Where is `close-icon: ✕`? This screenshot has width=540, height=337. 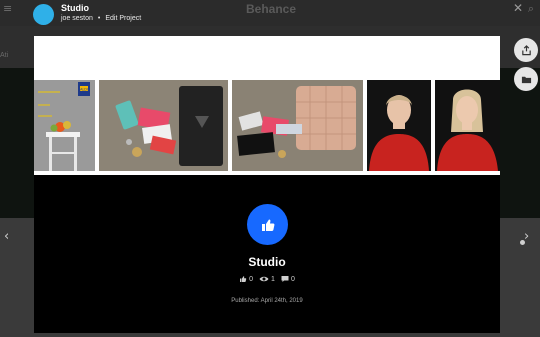 close-icon: ✕ is located at coordinates (518, 8).